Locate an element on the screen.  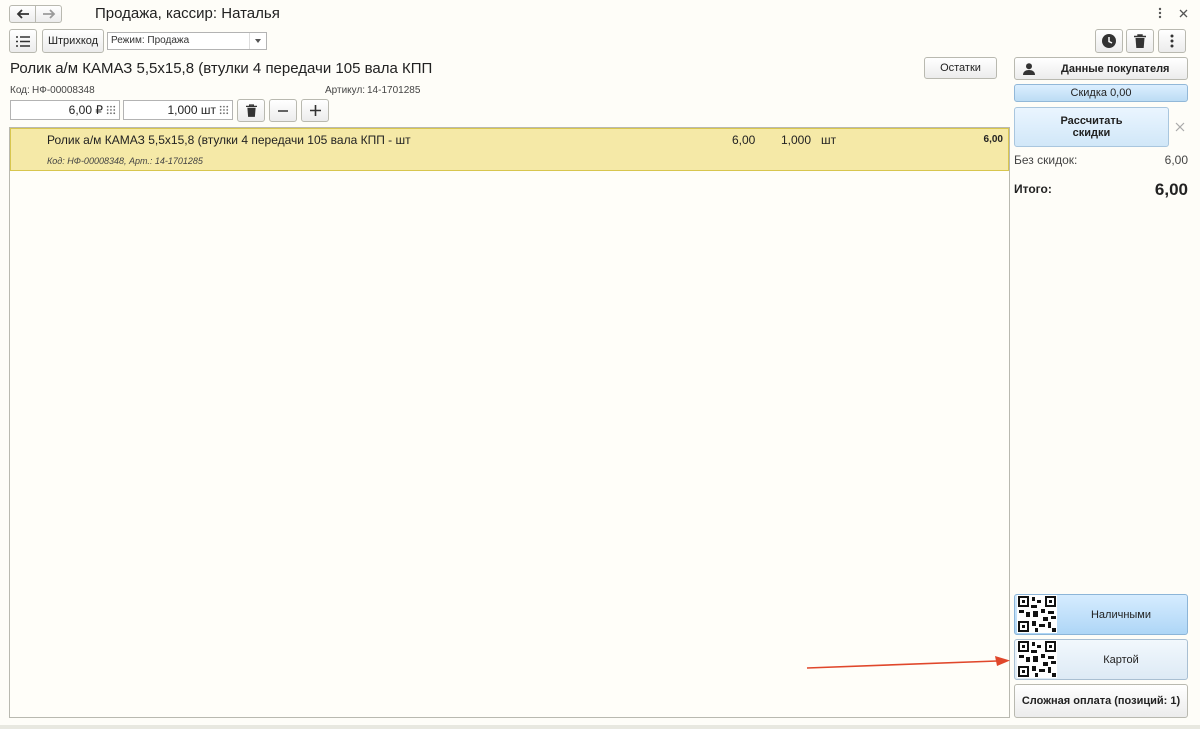
back-button is located at coordinates (22, 14).